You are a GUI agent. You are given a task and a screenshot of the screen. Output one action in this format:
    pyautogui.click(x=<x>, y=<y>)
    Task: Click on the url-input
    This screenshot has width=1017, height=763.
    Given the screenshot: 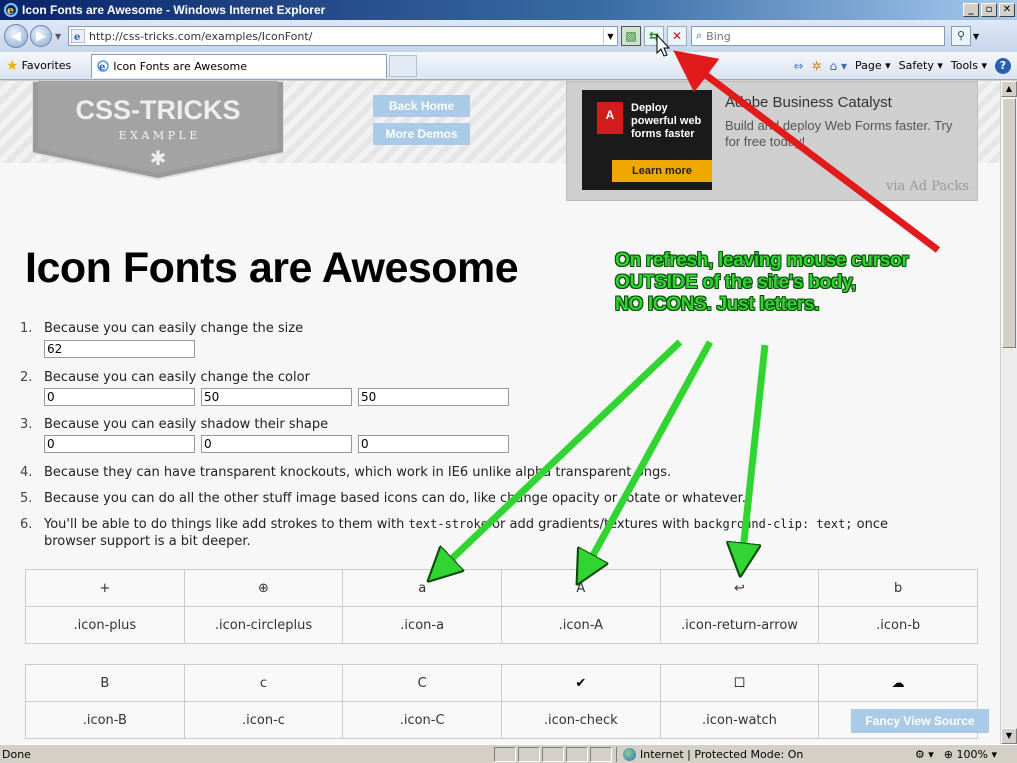 What is the action you would take?
    pyautogui.click(x=346, y=36)
    